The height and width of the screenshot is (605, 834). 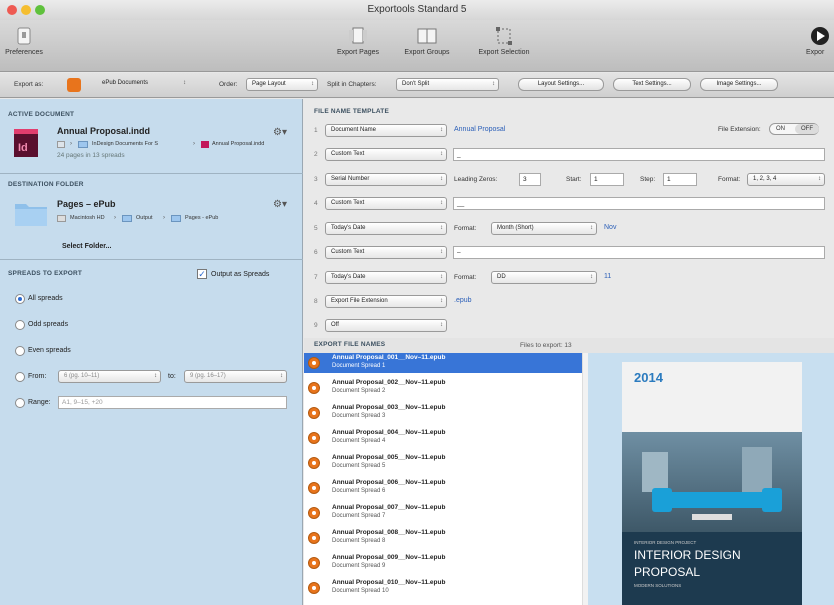 I want to click on export-pages-button: Export Pages, so click(x=358, y=41).